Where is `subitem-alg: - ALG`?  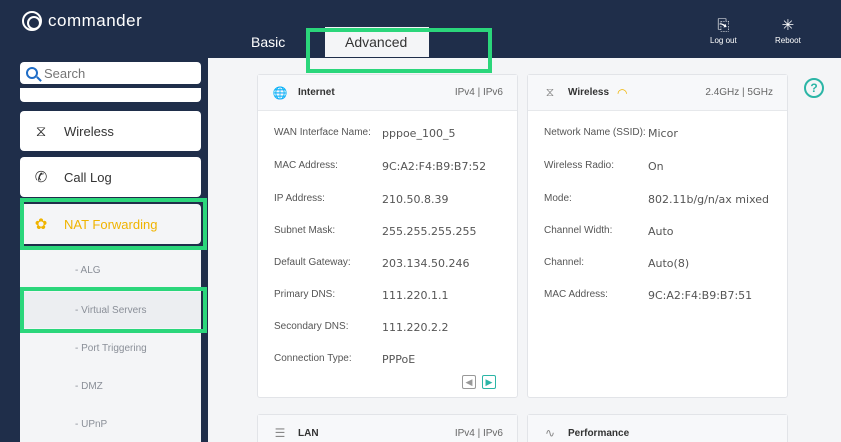
subitem-alg: - ALG is located at coordinates (110, 270).